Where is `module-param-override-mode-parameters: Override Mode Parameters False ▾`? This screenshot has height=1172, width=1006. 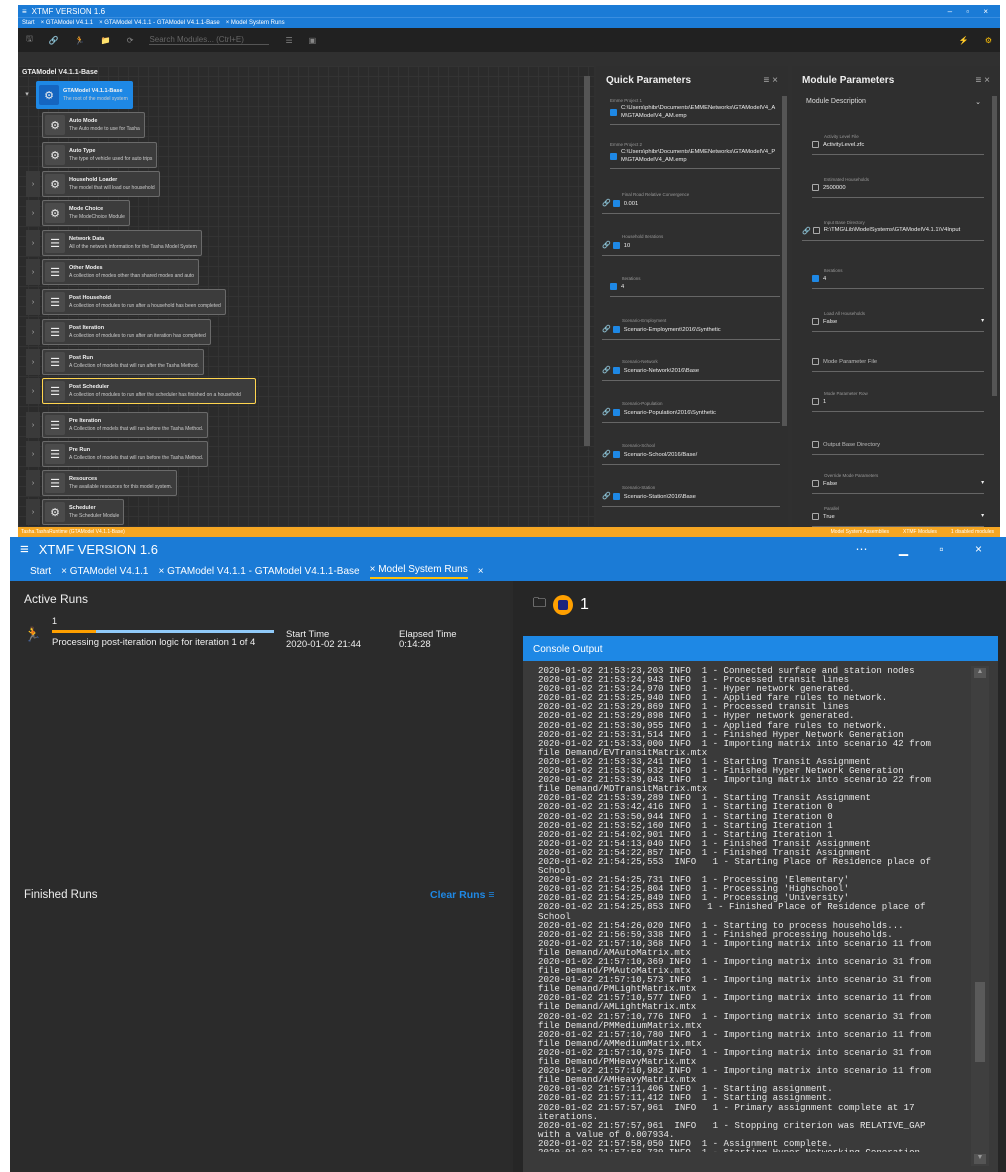
module-param-override-mode-parameters: Override Mode Parameters False ▾ is located at coordinates (898, 483).